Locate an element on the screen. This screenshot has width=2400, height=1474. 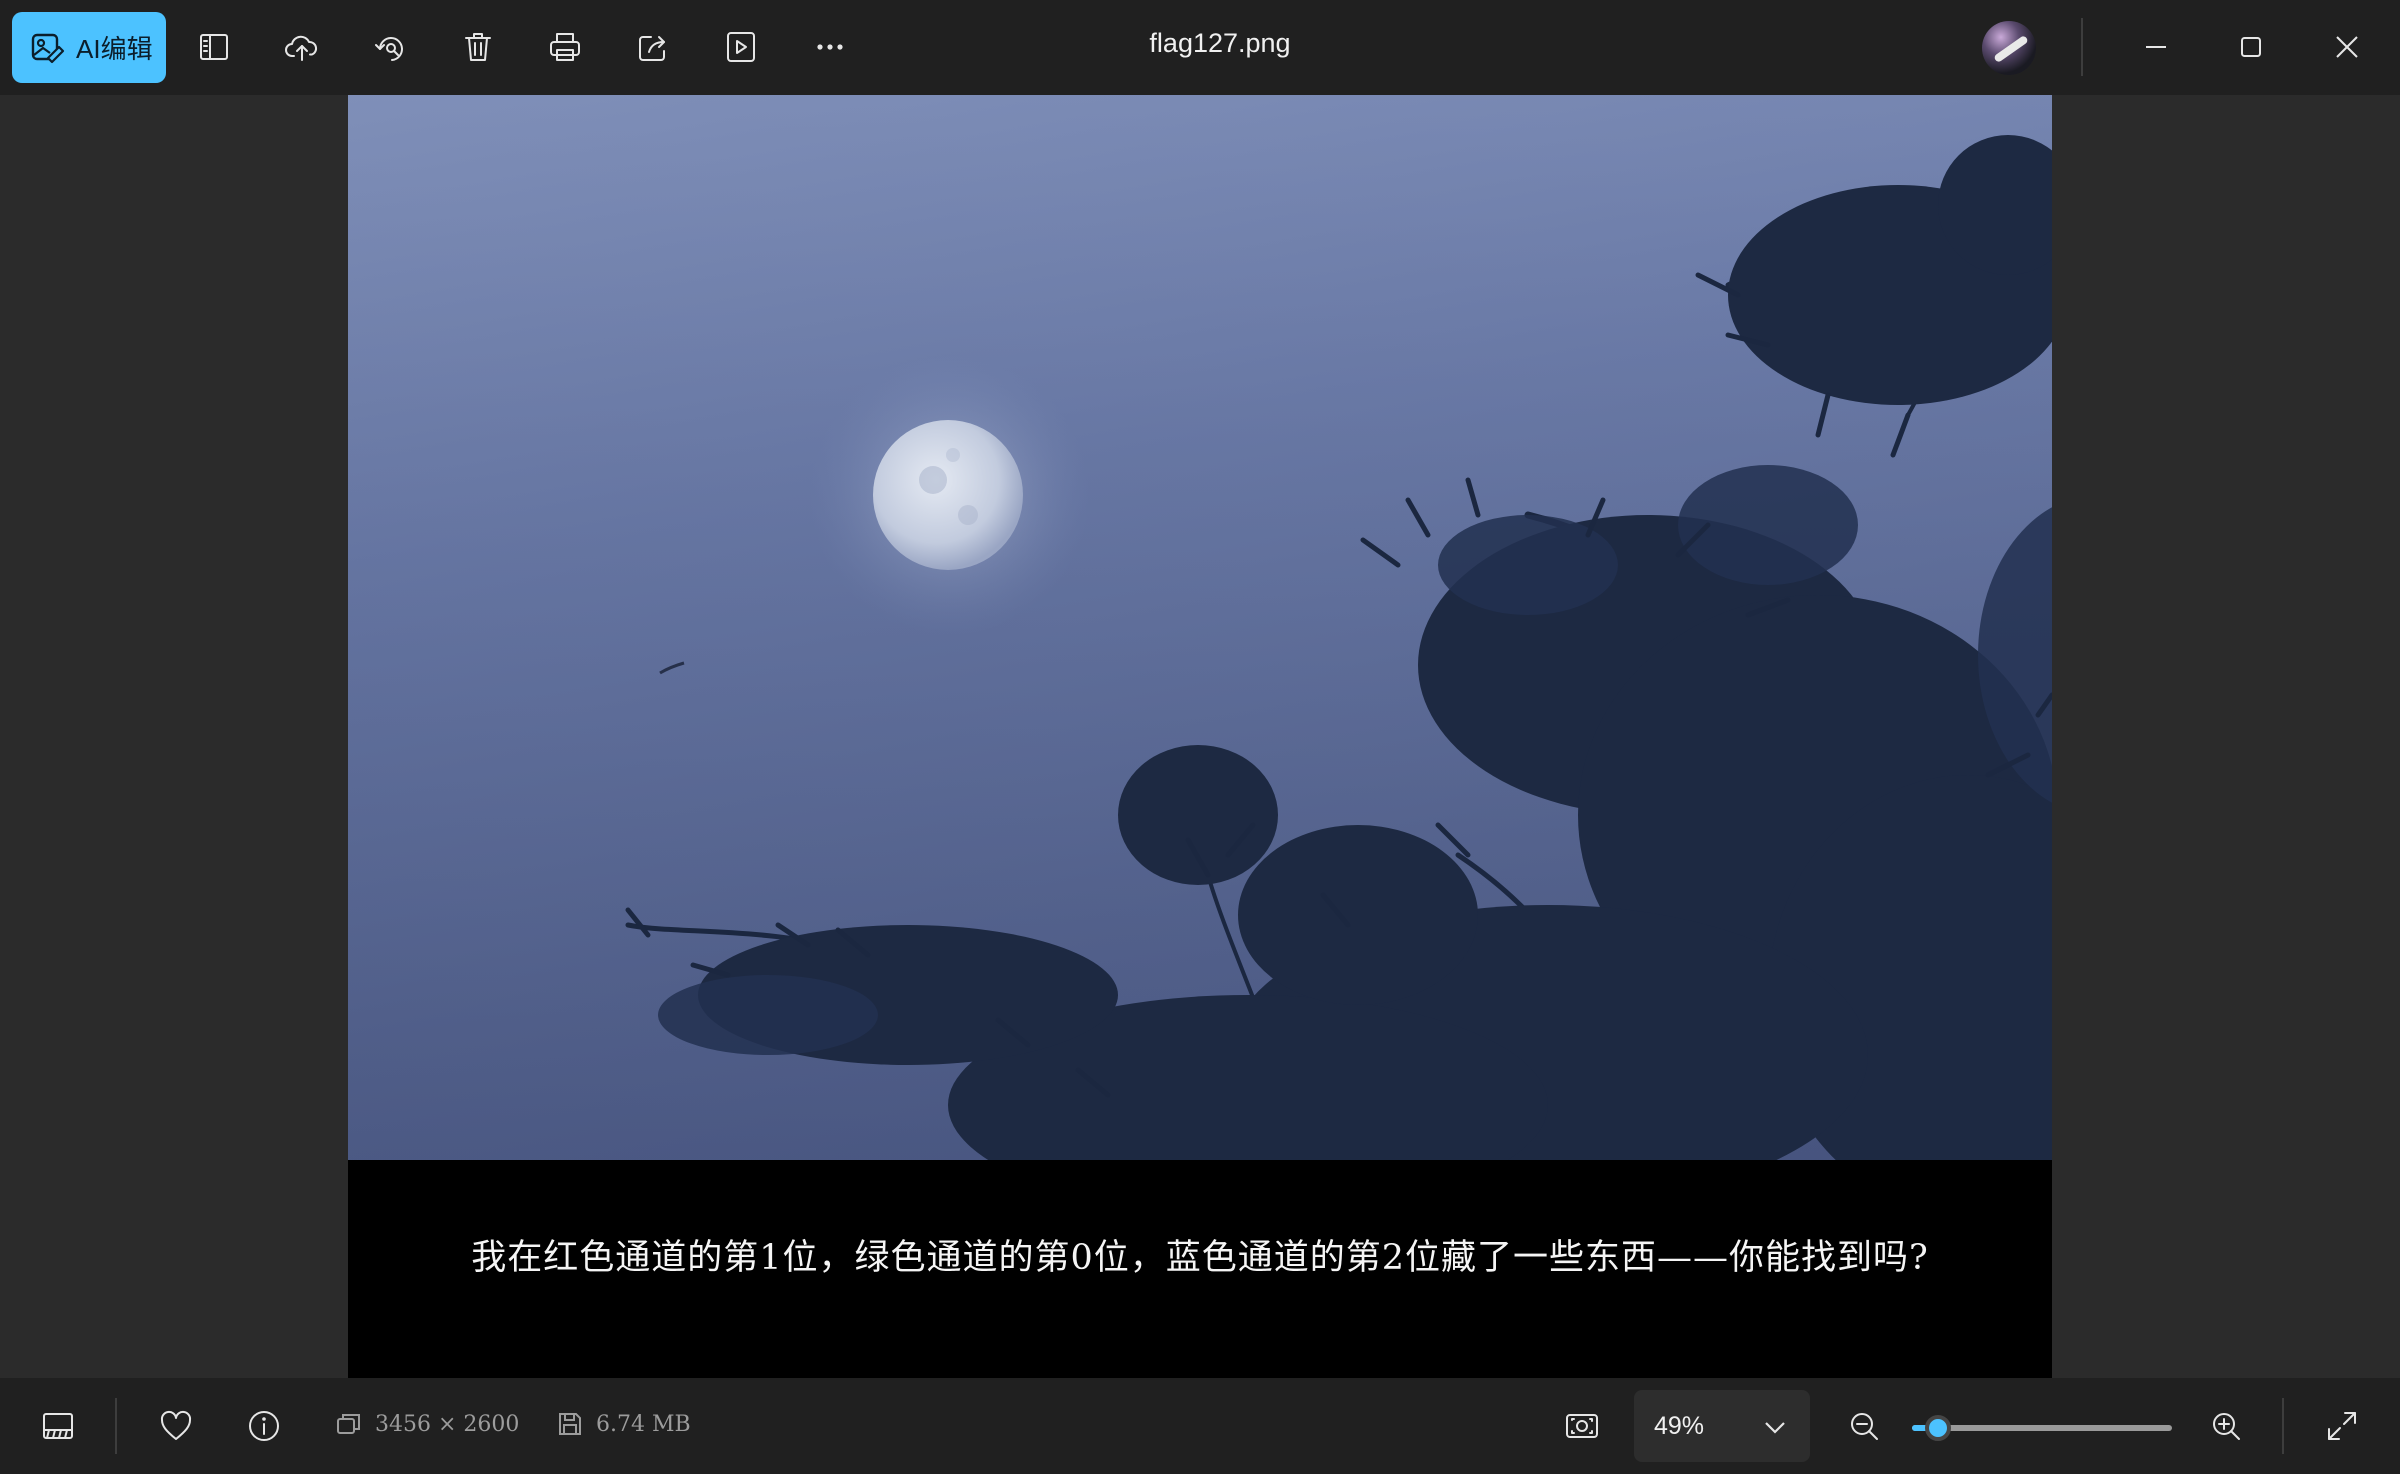
zoom-out-button is located at coordinates (1864, 1426).